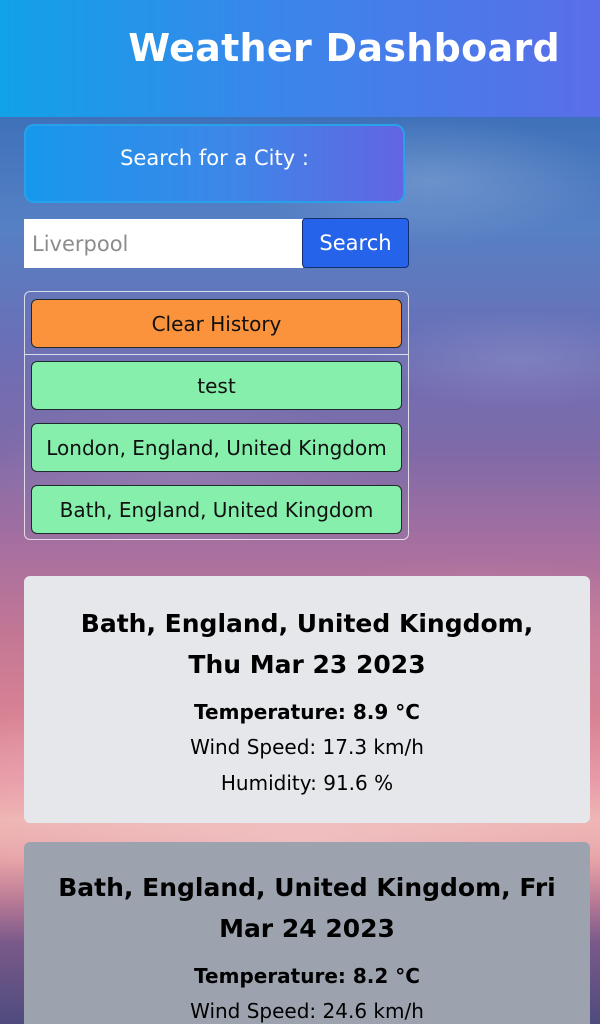  I want to click on search-card: Search for a City :, so click(214, 163).